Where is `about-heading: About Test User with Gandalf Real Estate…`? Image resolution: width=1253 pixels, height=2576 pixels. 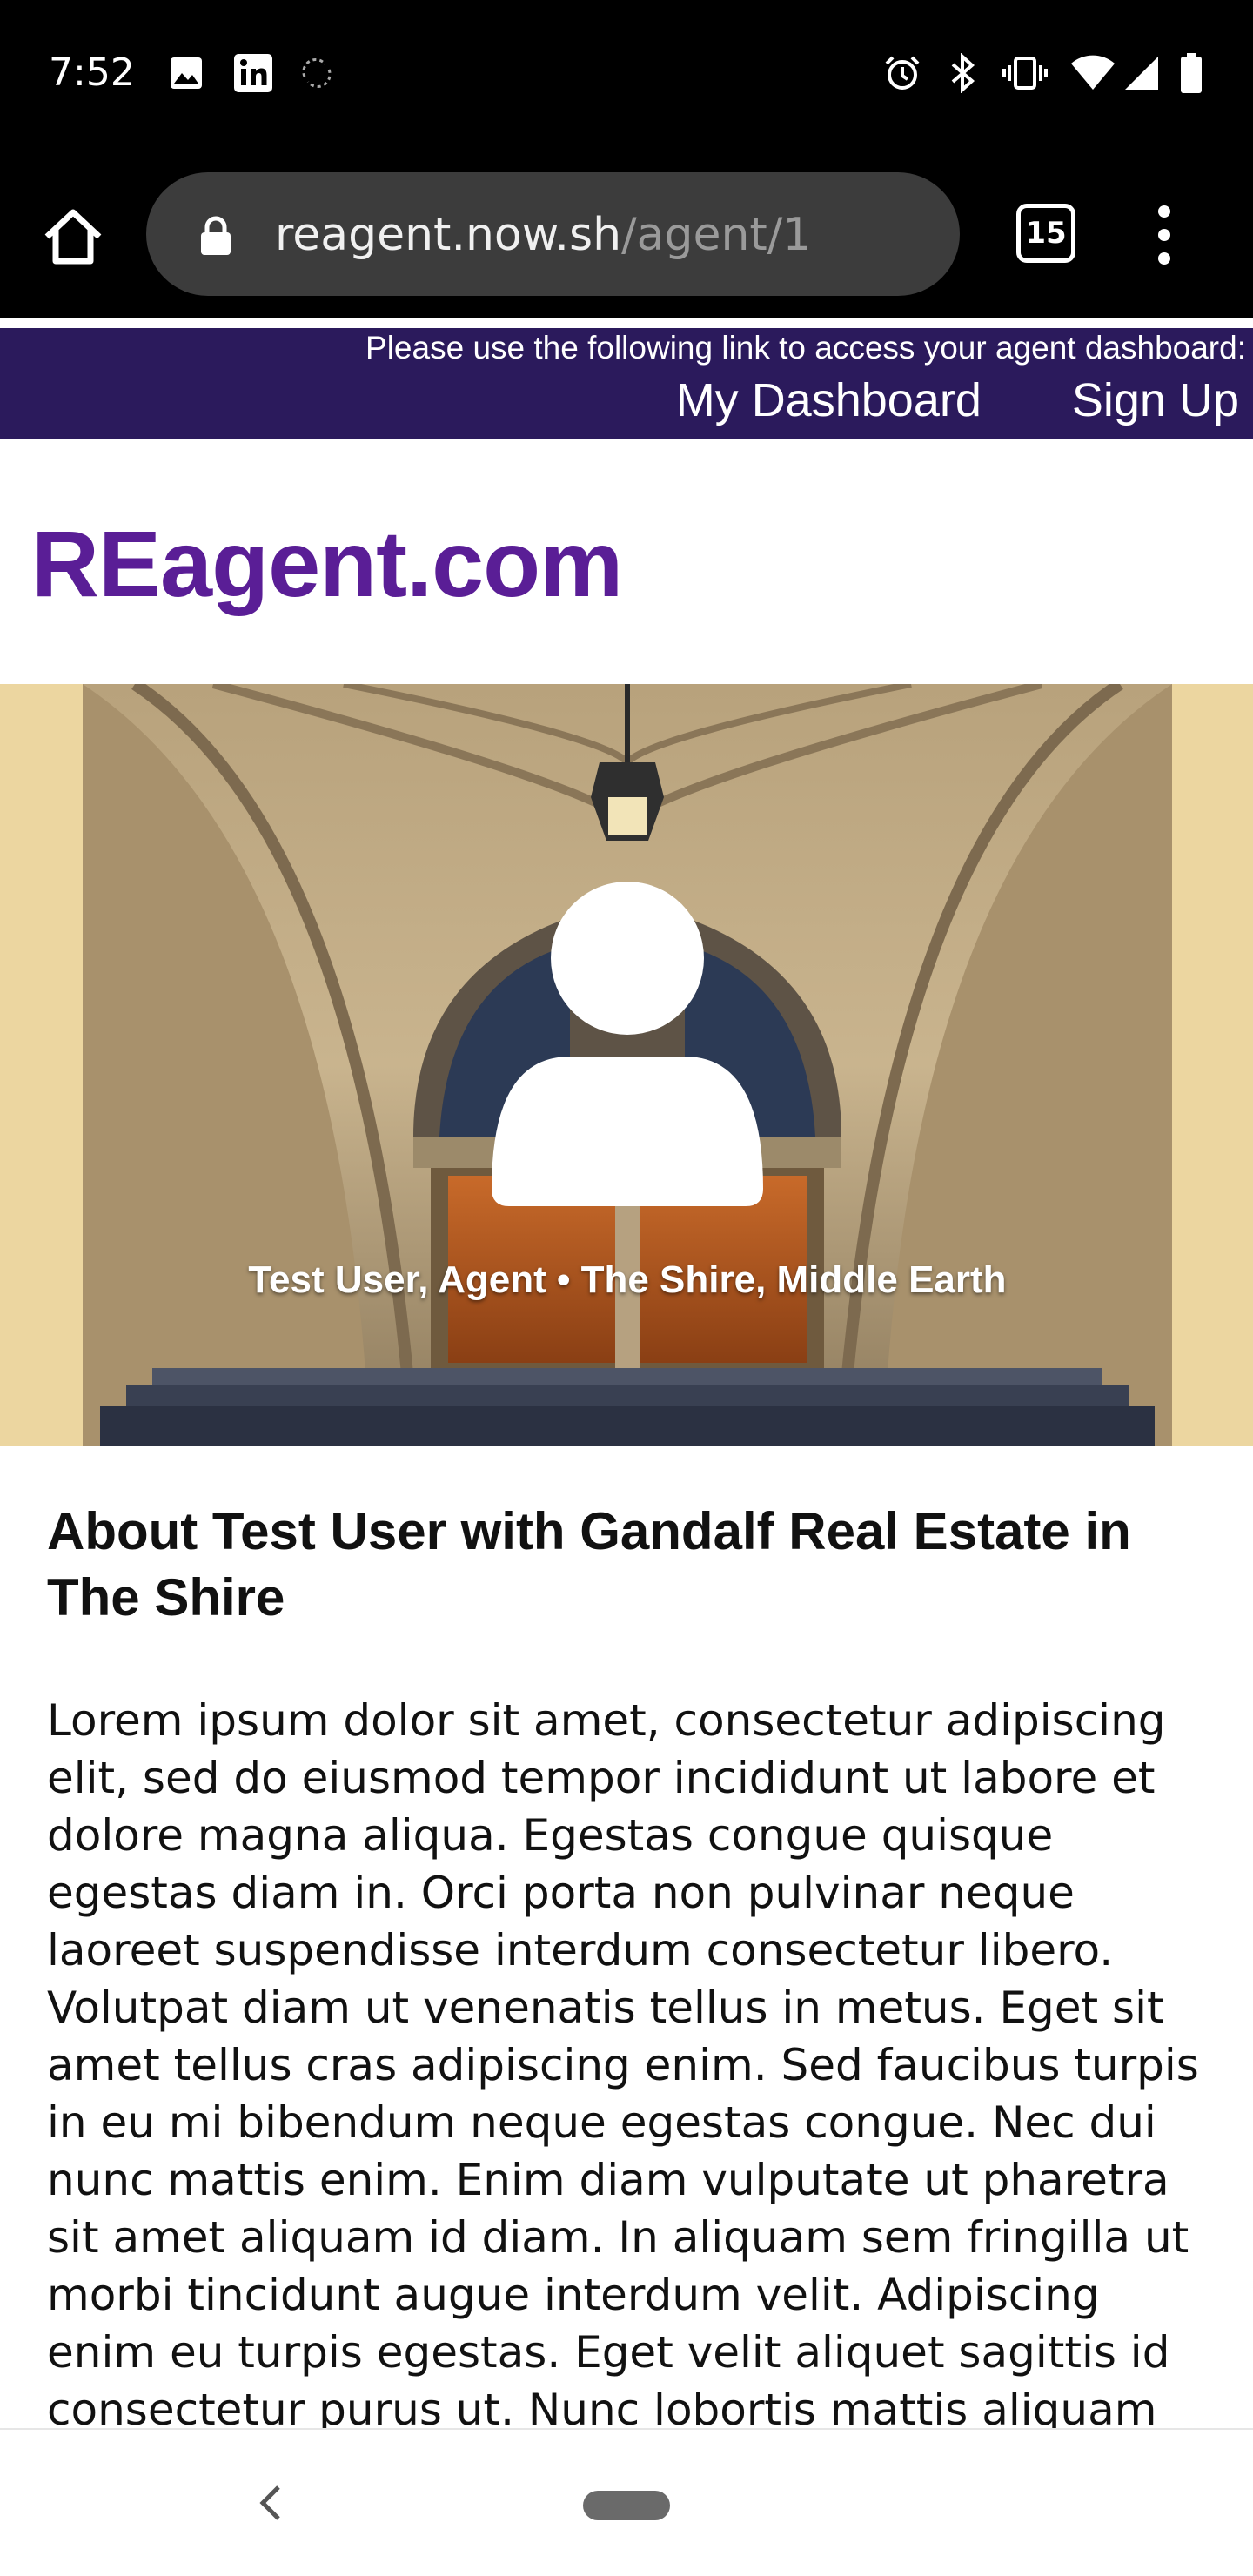 about-heading: About Test User with Gandalf Real Estate… is located at coordinates (589, 1565).